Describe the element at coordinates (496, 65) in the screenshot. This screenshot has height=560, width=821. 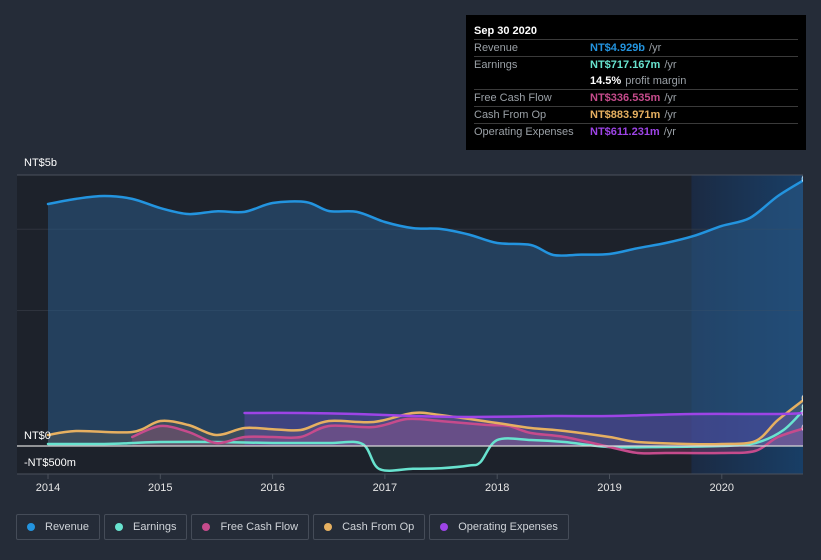
I see `tooltip-label: Earnings` at that location.